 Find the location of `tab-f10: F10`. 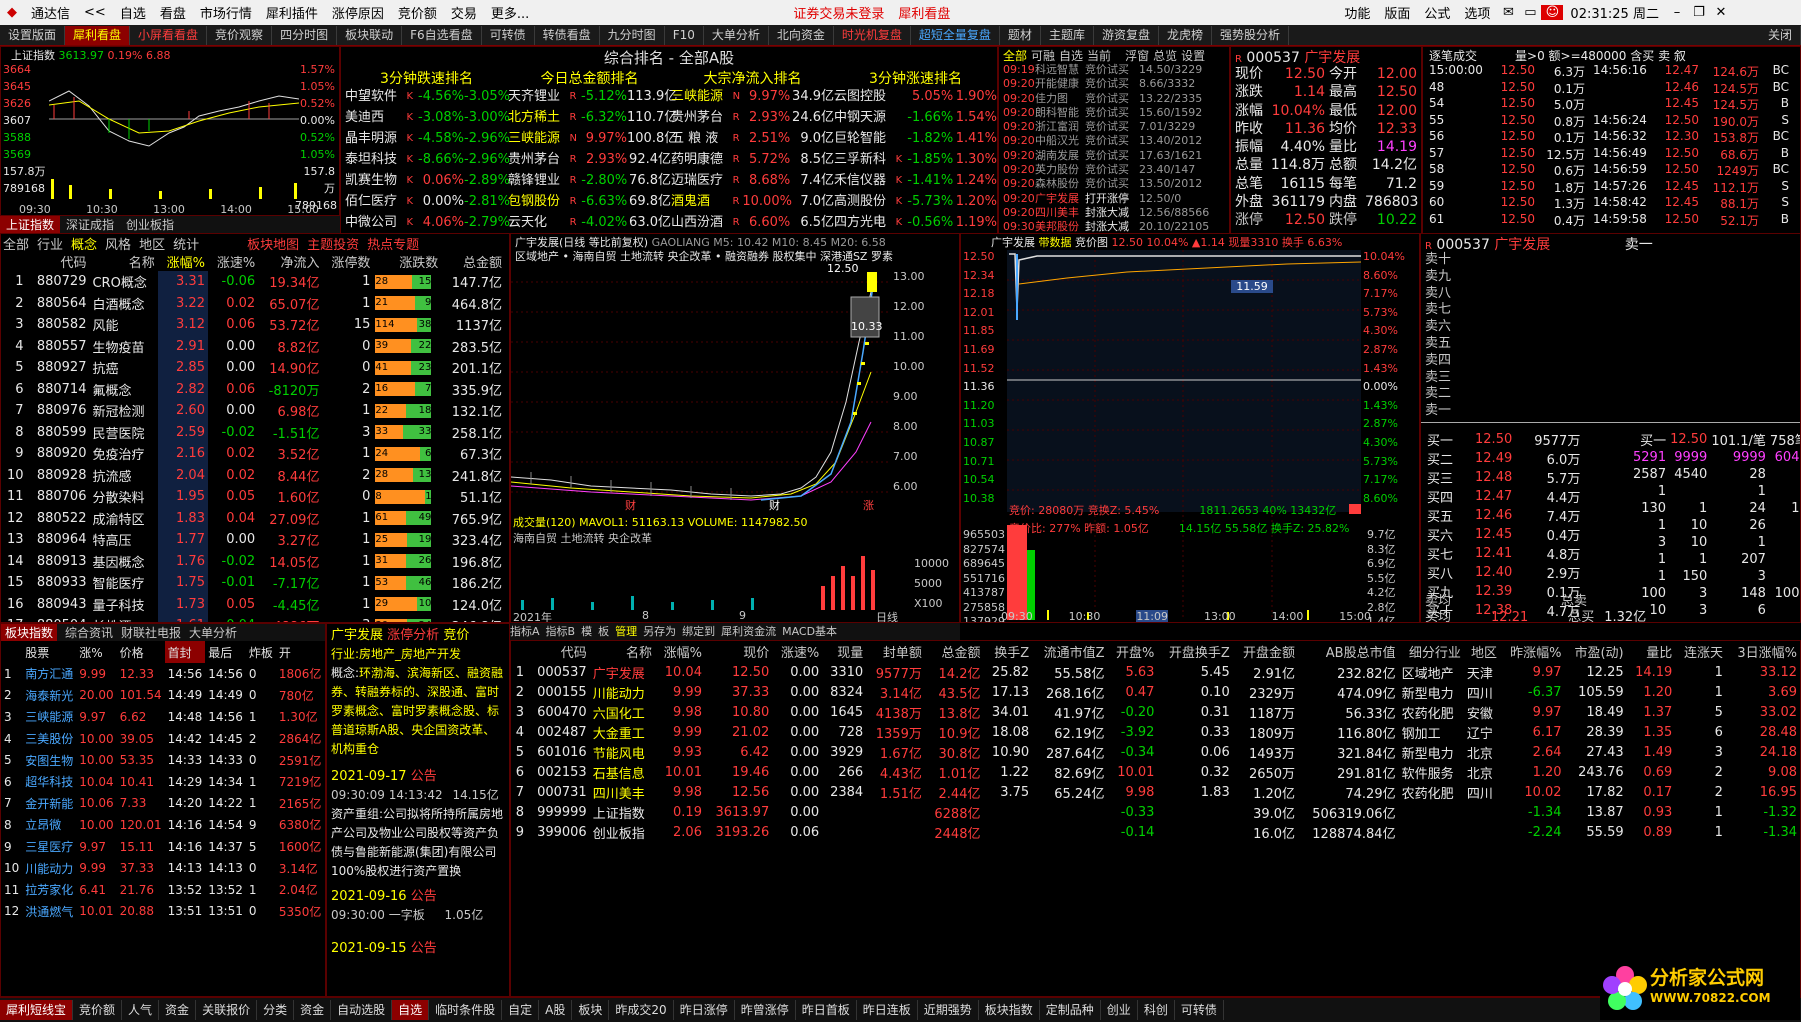

tab-f10: F10 is located at coordinates (684, 35).